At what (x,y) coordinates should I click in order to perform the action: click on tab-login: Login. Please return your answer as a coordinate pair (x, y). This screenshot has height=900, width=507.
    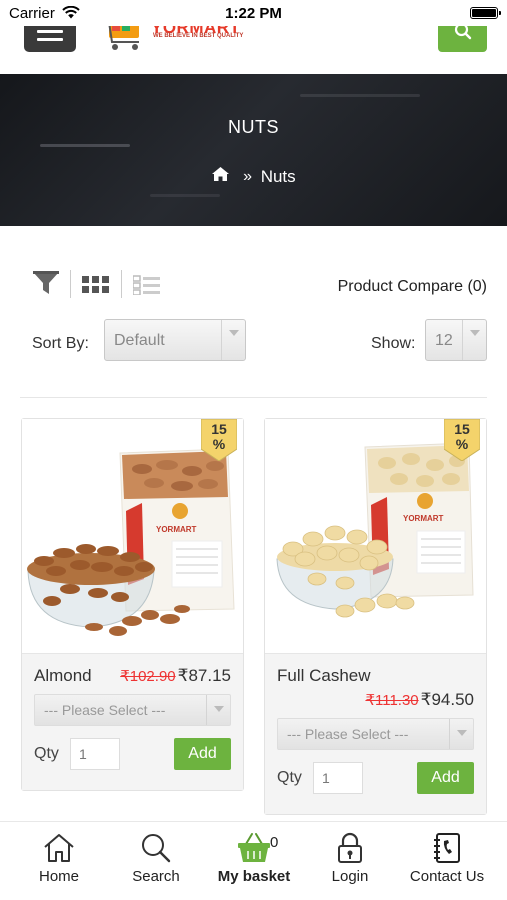
    Looking at the image, I should click on (350, 862).